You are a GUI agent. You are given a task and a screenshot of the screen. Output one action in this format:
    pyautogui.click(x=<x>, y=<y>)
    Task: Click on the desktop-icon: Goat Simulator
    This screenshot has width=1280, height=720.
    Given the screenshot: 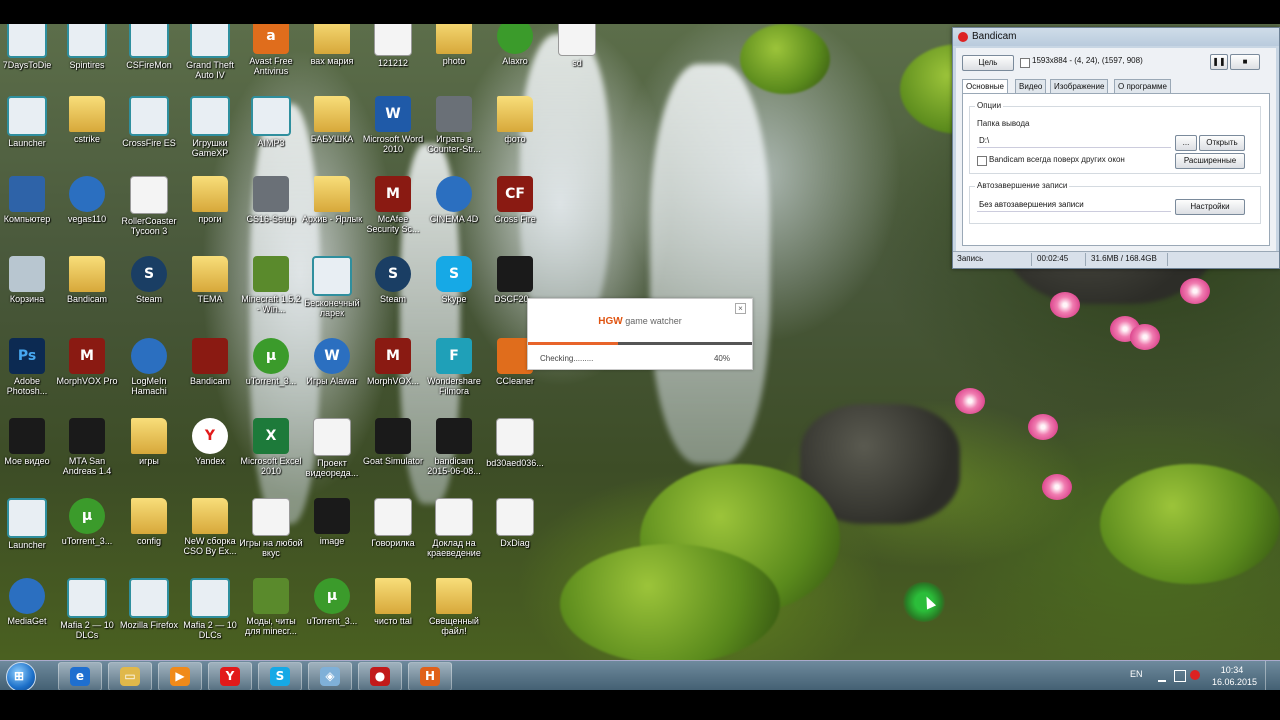 What is the action you would take?
    pyautogui.click(x=393, y=458)
    